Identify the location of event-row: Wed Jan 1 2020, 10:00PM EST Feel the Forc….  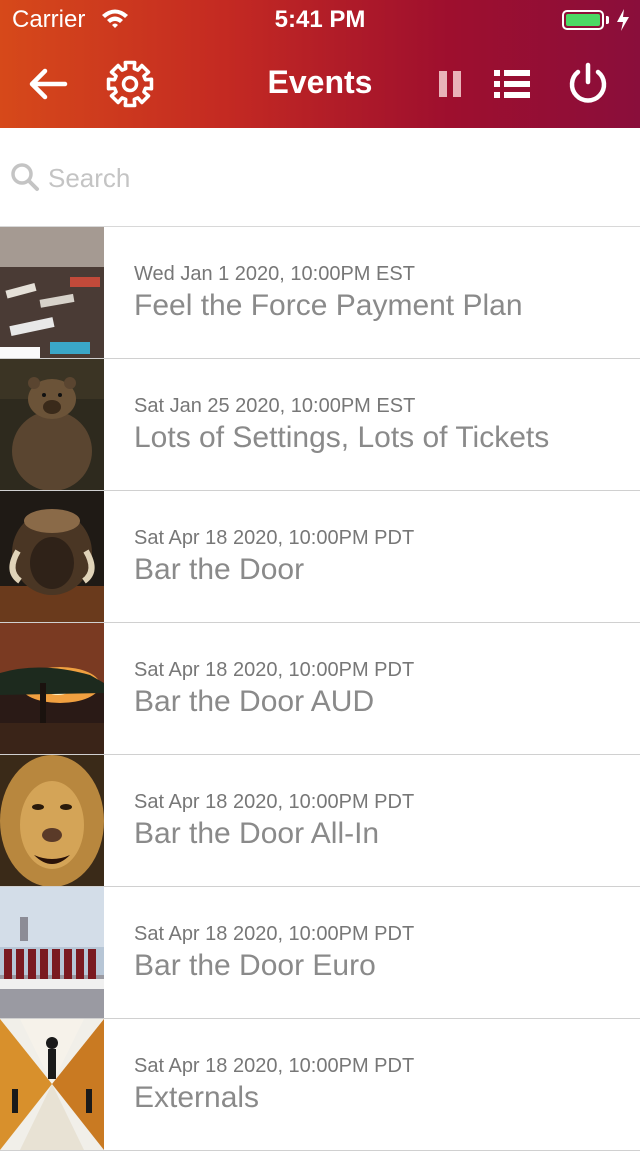
(320, 293).